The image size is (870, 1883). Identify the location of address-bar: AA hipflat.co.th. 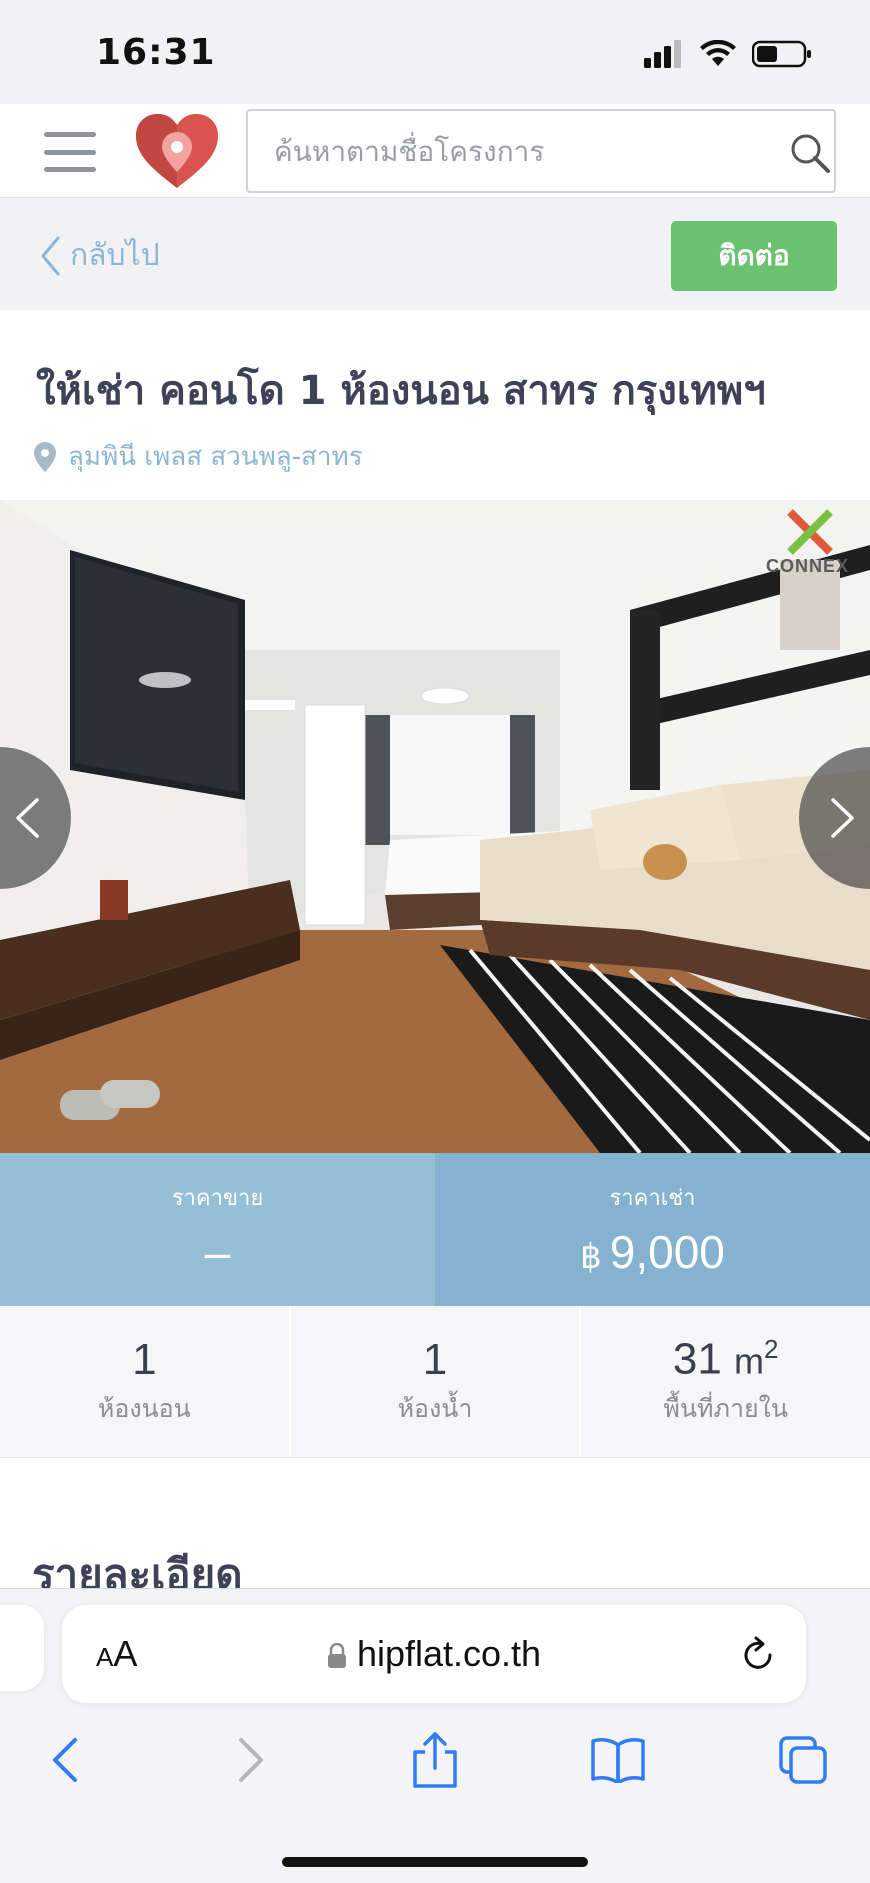
(434, 1654).